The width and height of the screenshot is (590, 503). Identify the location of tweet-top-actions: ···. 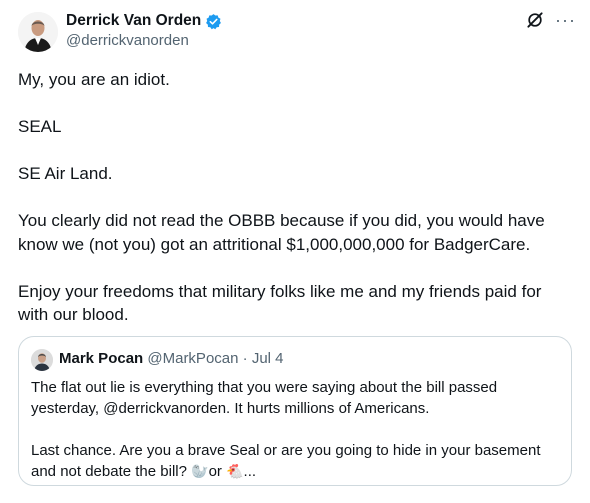
(550, 20).